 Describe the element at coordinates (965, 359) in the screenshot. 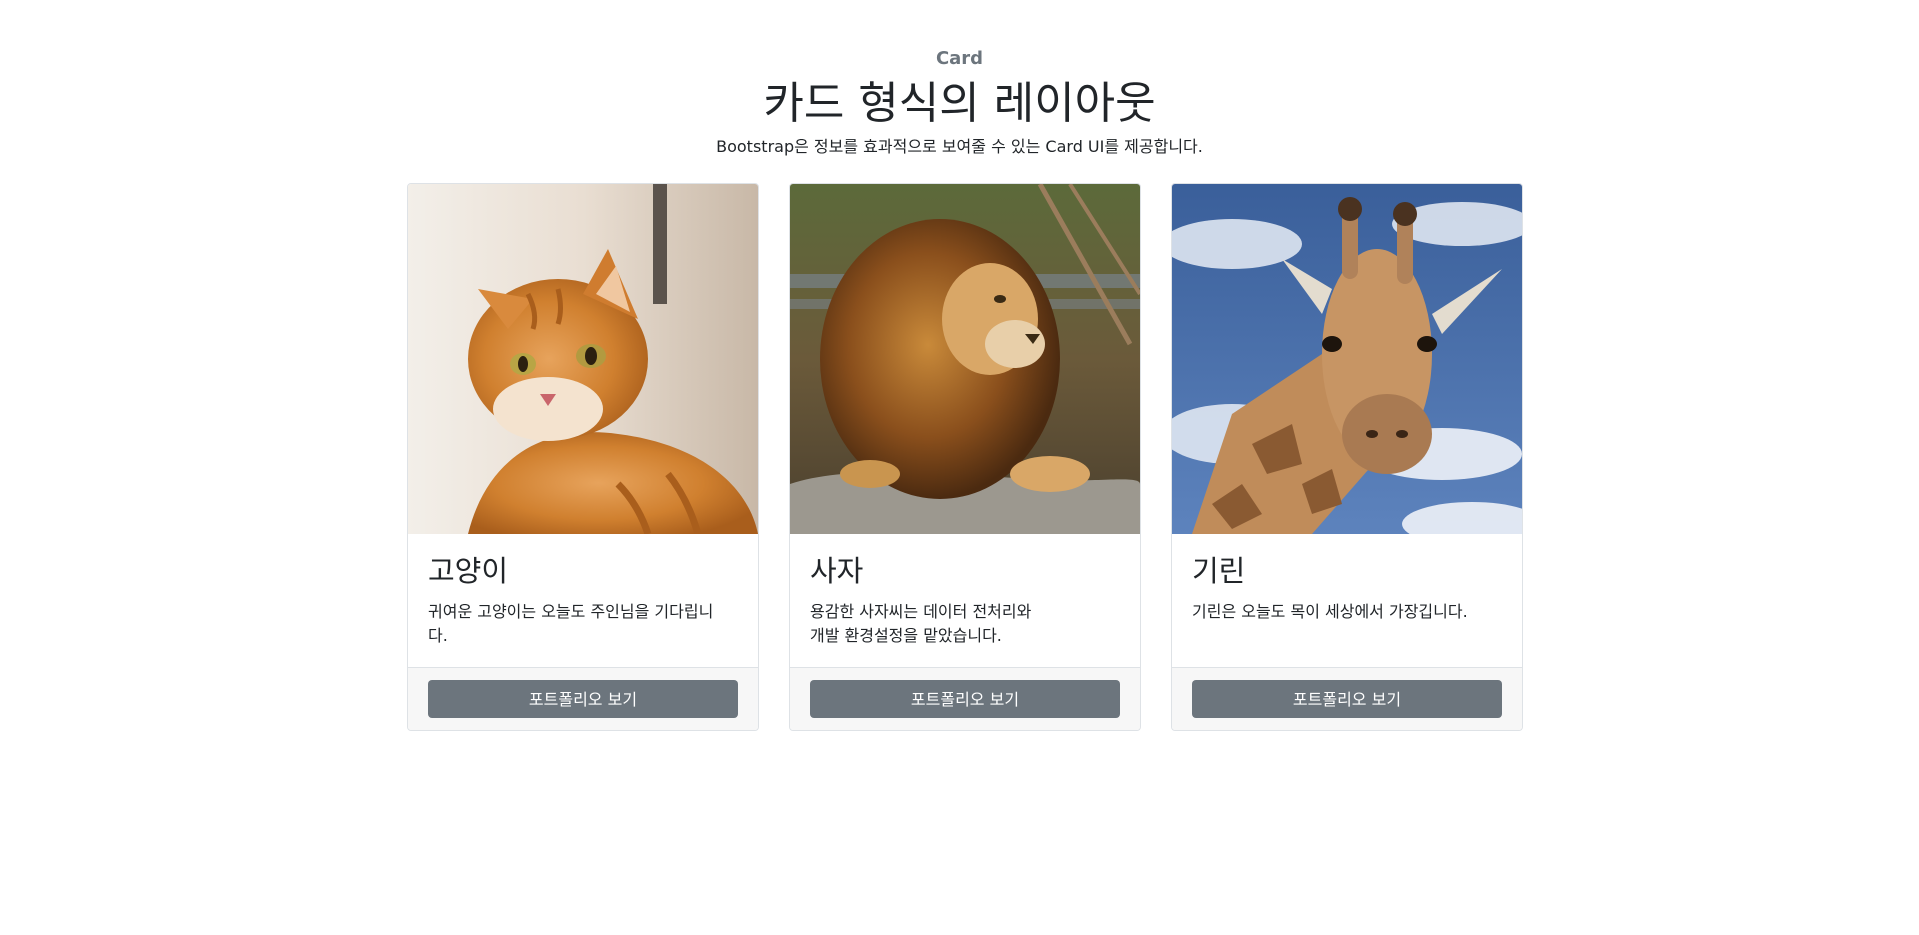

I see `lion-photo` at that location.